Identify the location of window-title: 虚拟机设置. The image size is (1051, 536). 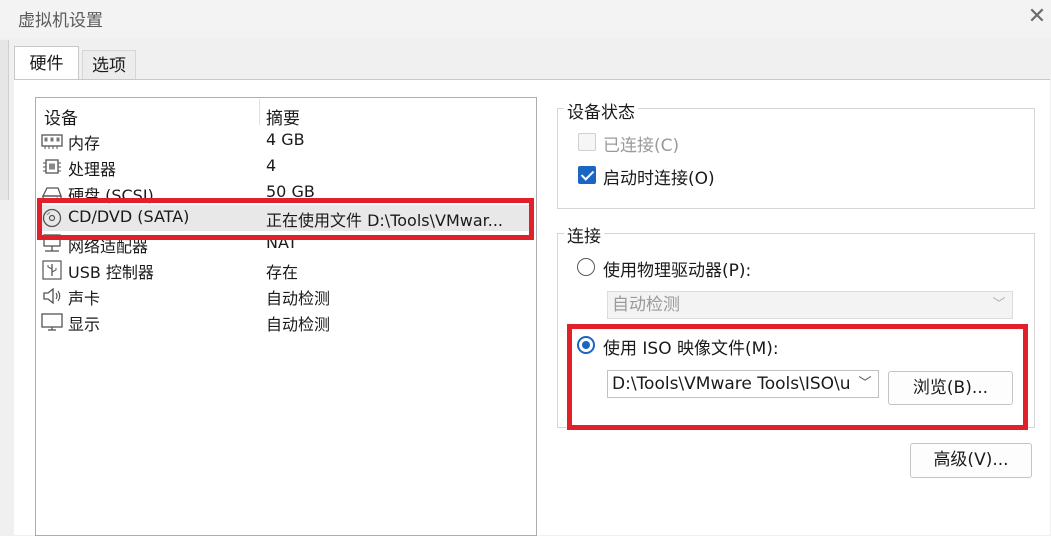
(60, 21).